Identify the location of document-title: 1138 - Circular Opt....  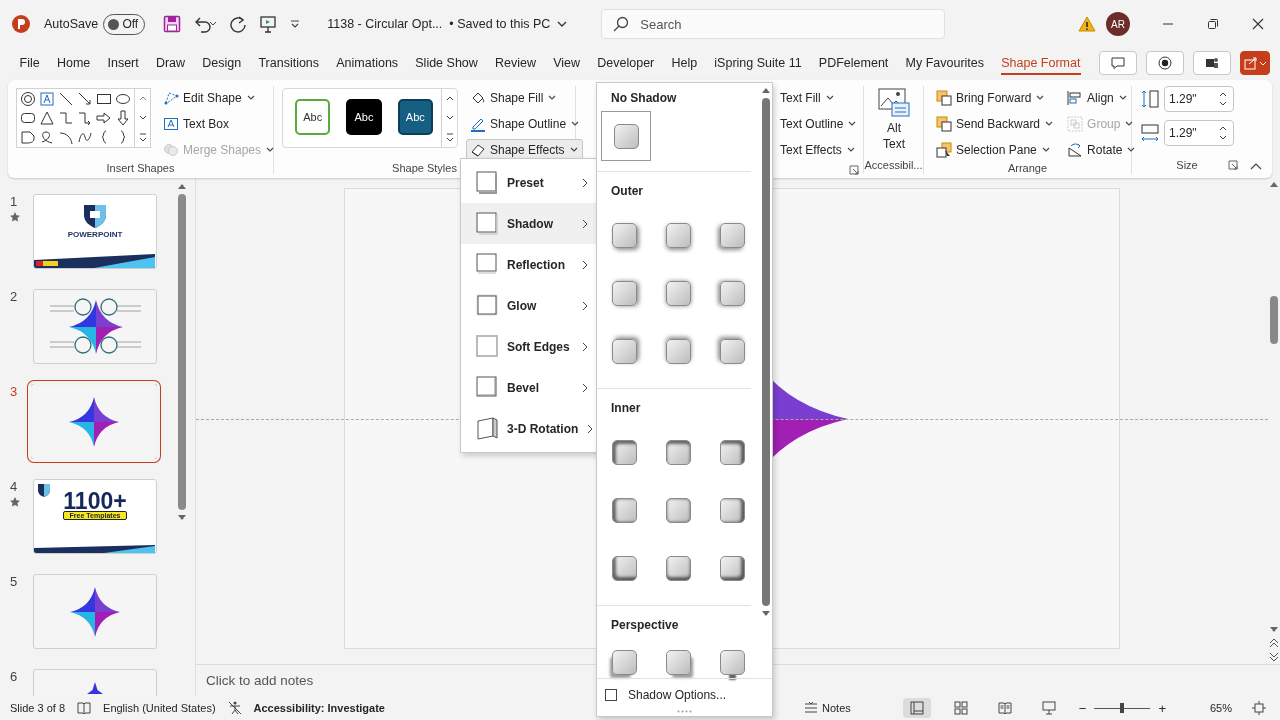
(385, 24).